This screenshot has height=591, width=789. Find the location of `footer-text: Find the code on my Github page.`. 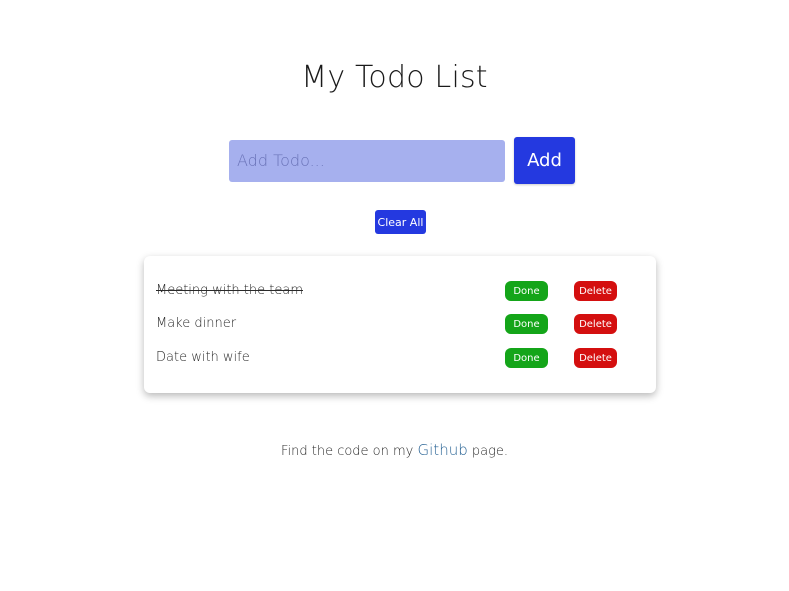

footer-text: Find the code on my Github page. is located at coordinates (394, 450).